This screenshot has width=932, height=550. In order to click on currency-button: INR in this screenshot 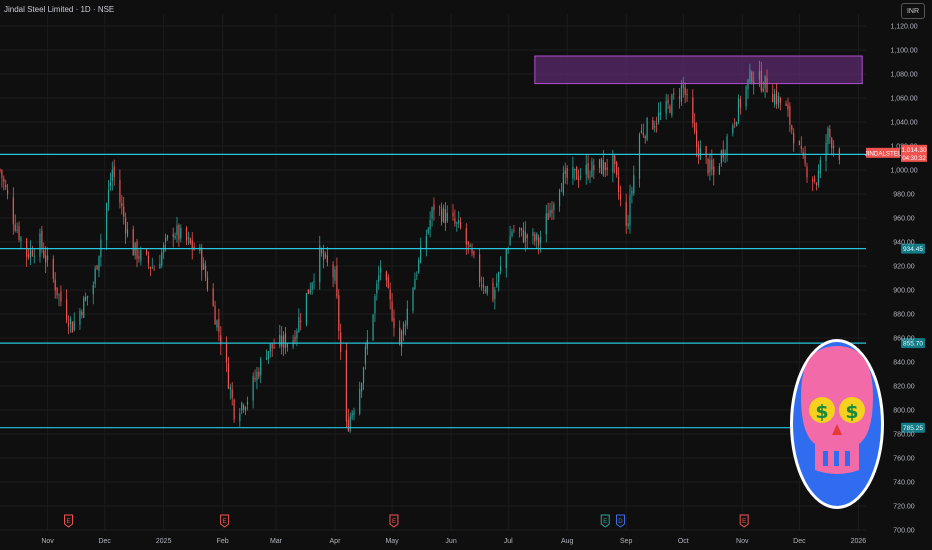, I will do `click(913, 11)`.